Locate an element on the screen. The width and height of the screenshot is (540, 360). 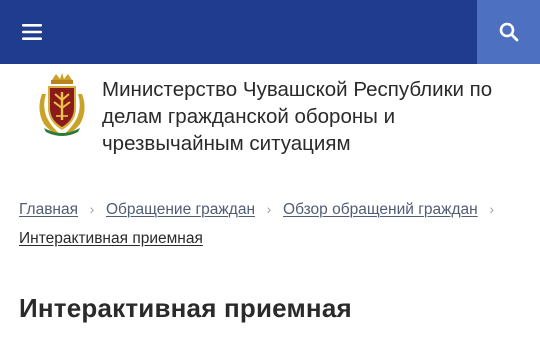
page-title: Интерактивная приемная is located at coordinates (185, 308).